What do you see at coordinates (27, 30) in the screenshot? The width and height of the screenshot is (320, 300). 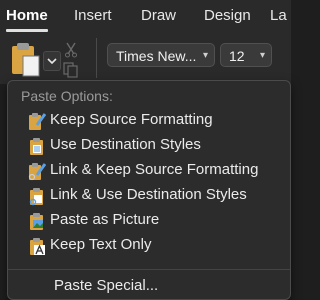 I see `active-tab-indicator` at bounding box center [27, 30].